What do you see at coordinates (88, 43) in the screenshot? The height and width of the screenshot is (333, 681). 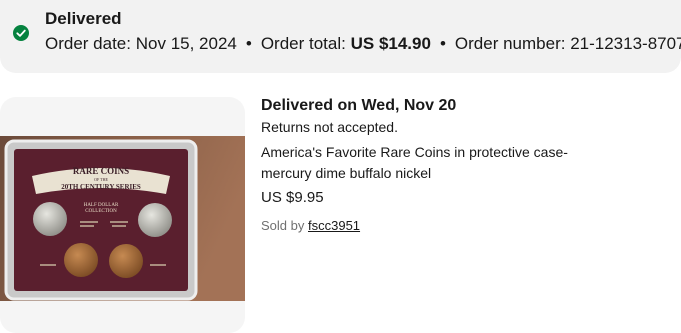 I see `order-date-label: Order date:` at bounding box center [88, 43].